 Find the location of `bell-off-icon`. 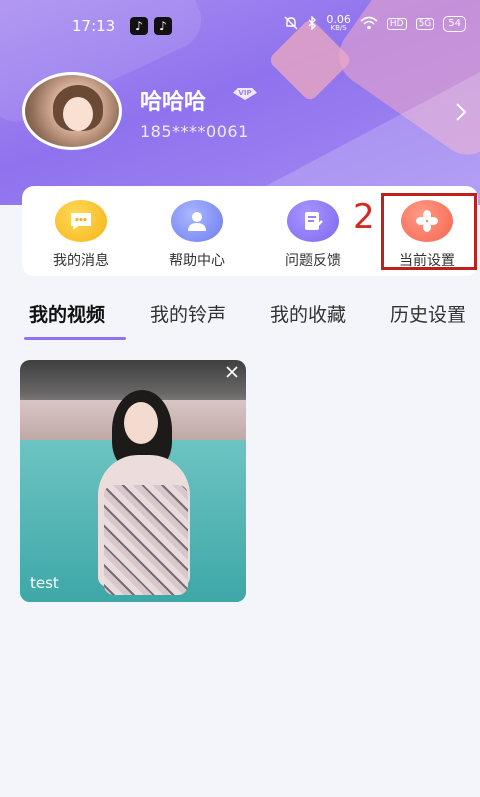

bell-off-icon is located at coordinates (291, 24).